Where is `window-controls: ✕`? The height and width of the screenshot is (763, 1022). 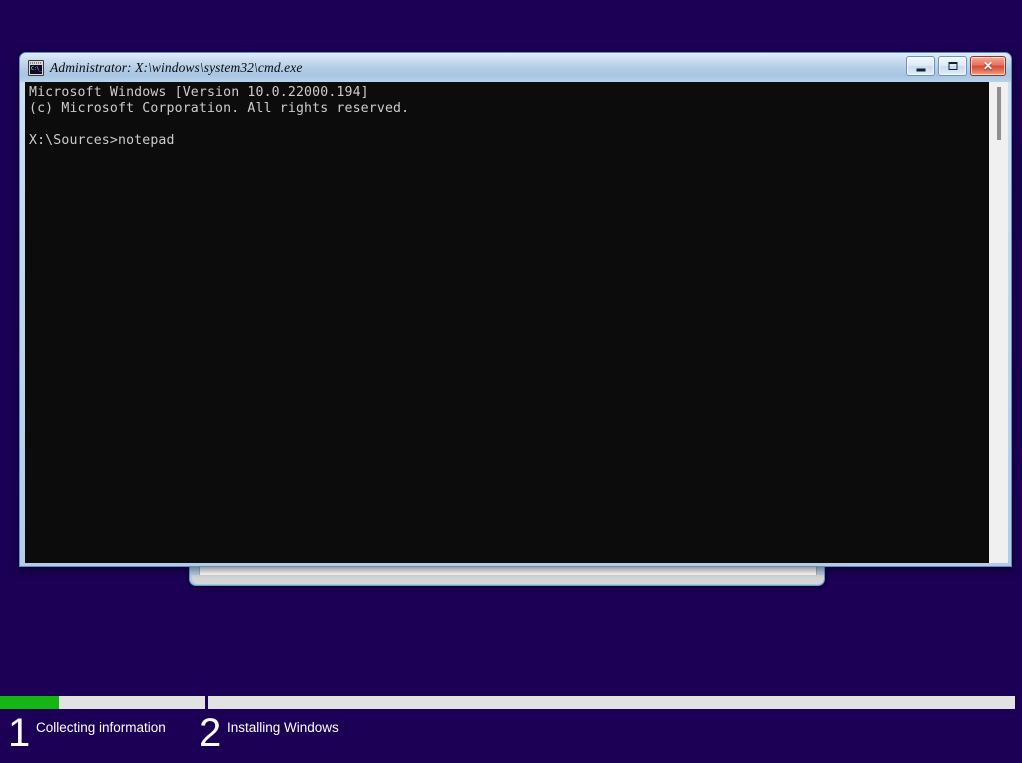
window-controls: ✕ is located at coordinates (956, 66).